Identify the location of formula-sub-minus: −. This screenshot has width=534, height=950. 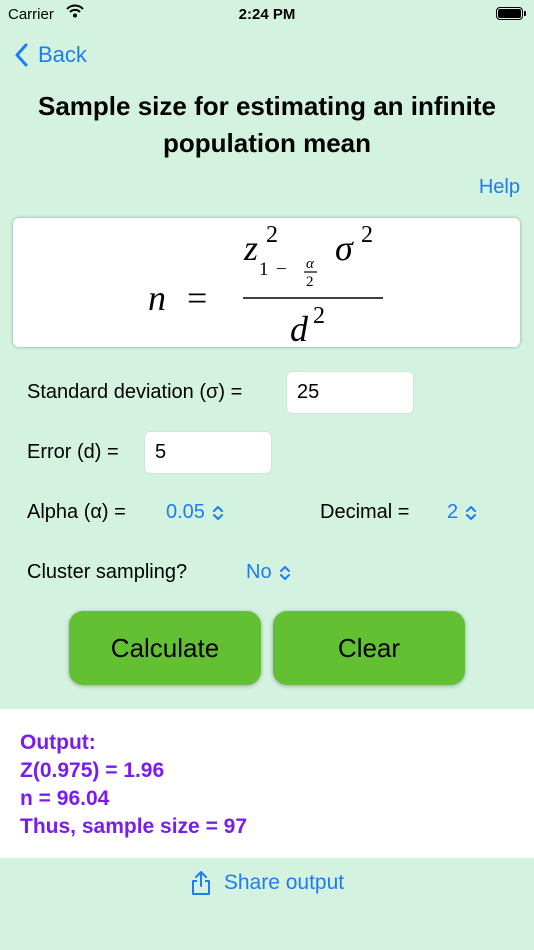
(281, 269).